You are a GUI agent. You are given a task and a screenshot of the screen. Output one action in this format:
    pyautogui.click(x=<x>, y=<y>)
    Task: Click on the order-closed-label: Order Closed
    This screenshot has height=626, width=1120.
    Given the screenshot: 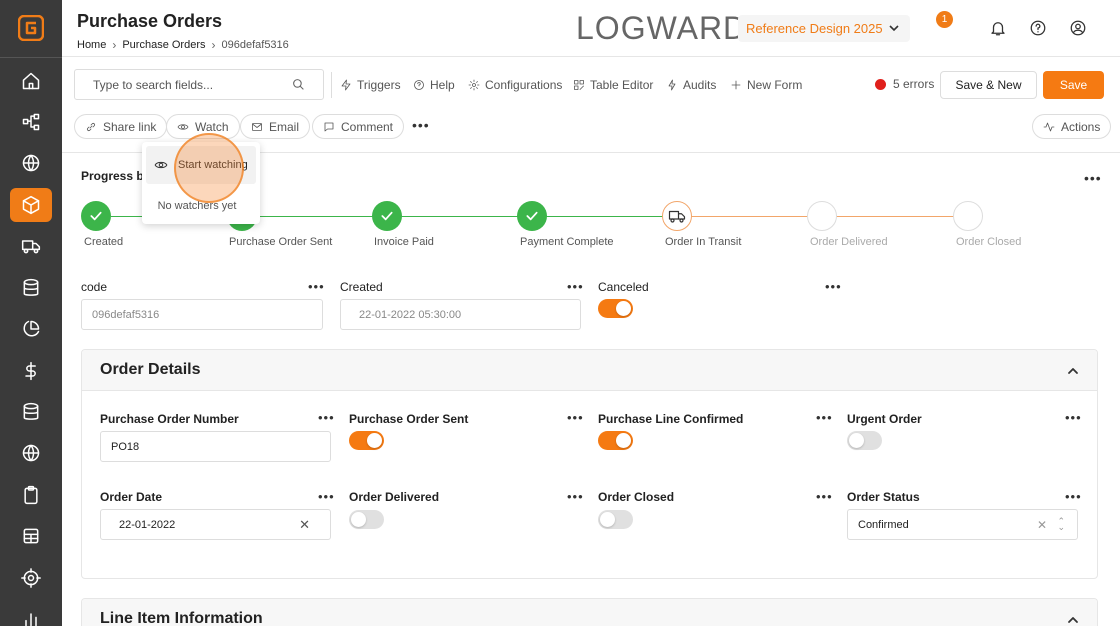 What is the action you would take?
    pyautogui.click(x=636, y=497)
    